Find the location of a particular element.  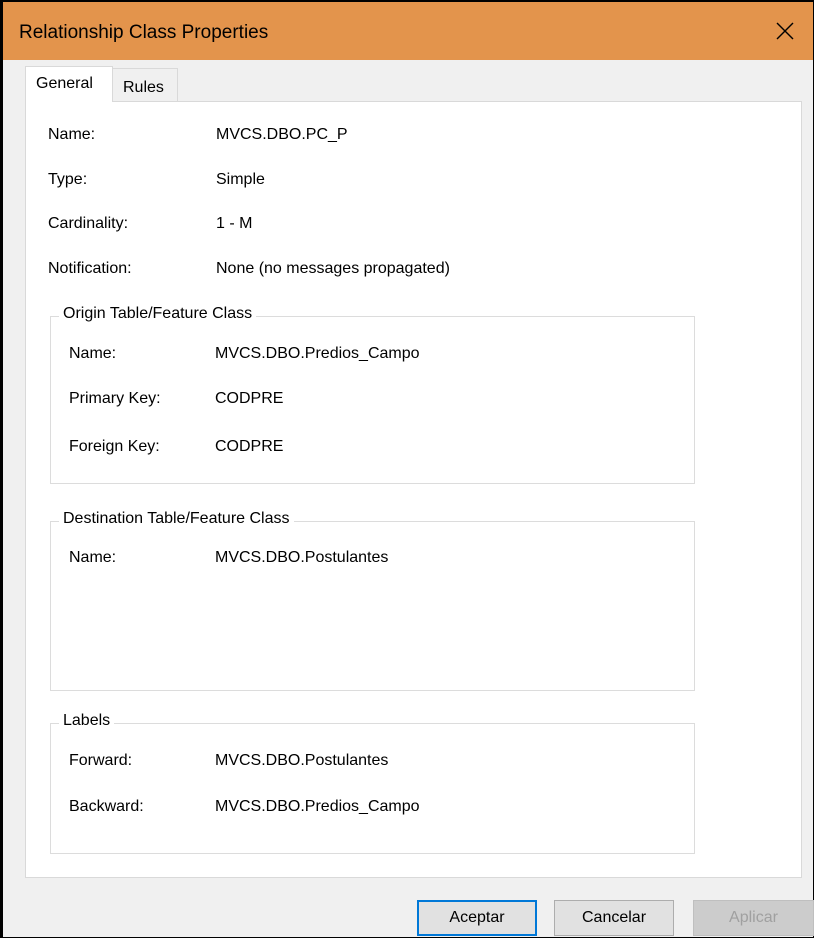

origin-group-title: Origin Table/Feature Class is located at coordinates (158, 314).